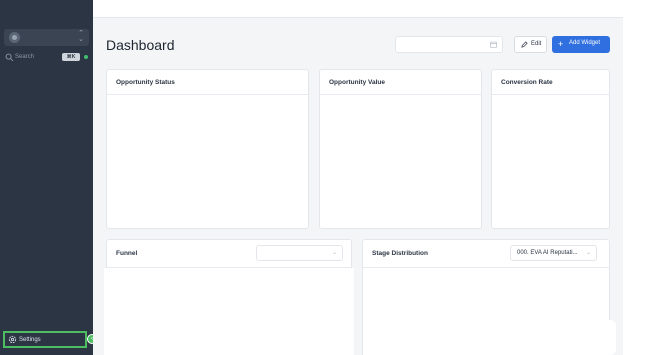  I want to click on chevron-up-down-icon: ⌃ ⌄, so click(81, 36).